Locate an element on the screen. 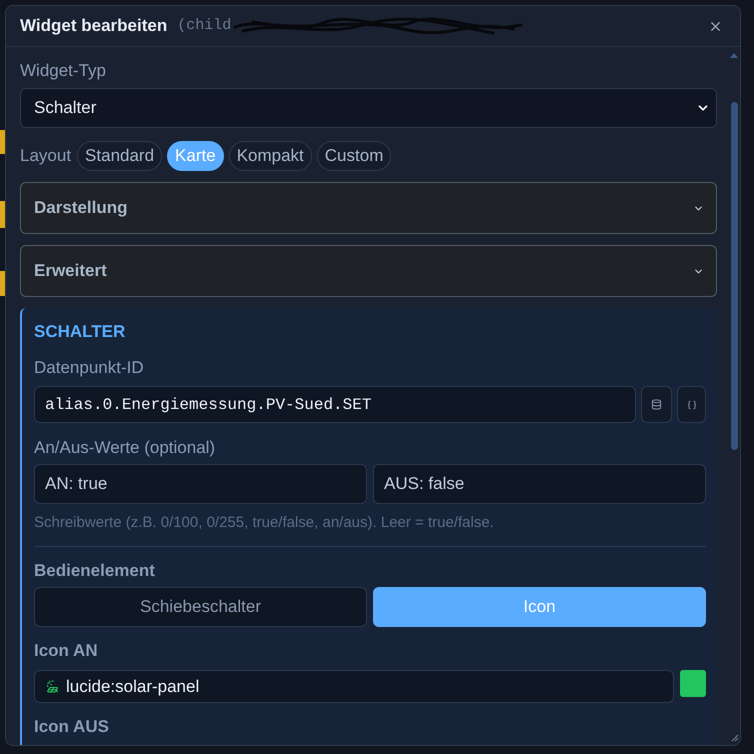  field-label: An/Aus-Werte (optional) is located at coordinates (125, 448).